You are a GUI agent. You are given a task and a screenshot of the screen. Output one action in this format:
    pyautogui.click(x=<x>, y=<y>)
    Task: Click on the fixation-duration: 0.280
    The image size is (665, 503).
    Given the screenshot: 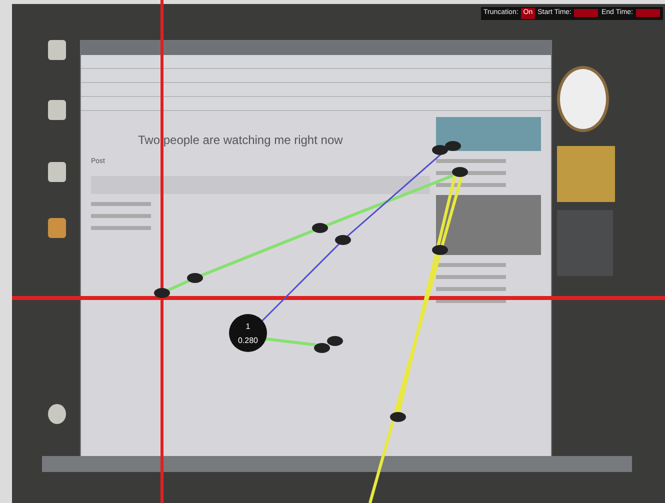 What is the action you would take?
    pyautogui.click(x=248, y=340)
    